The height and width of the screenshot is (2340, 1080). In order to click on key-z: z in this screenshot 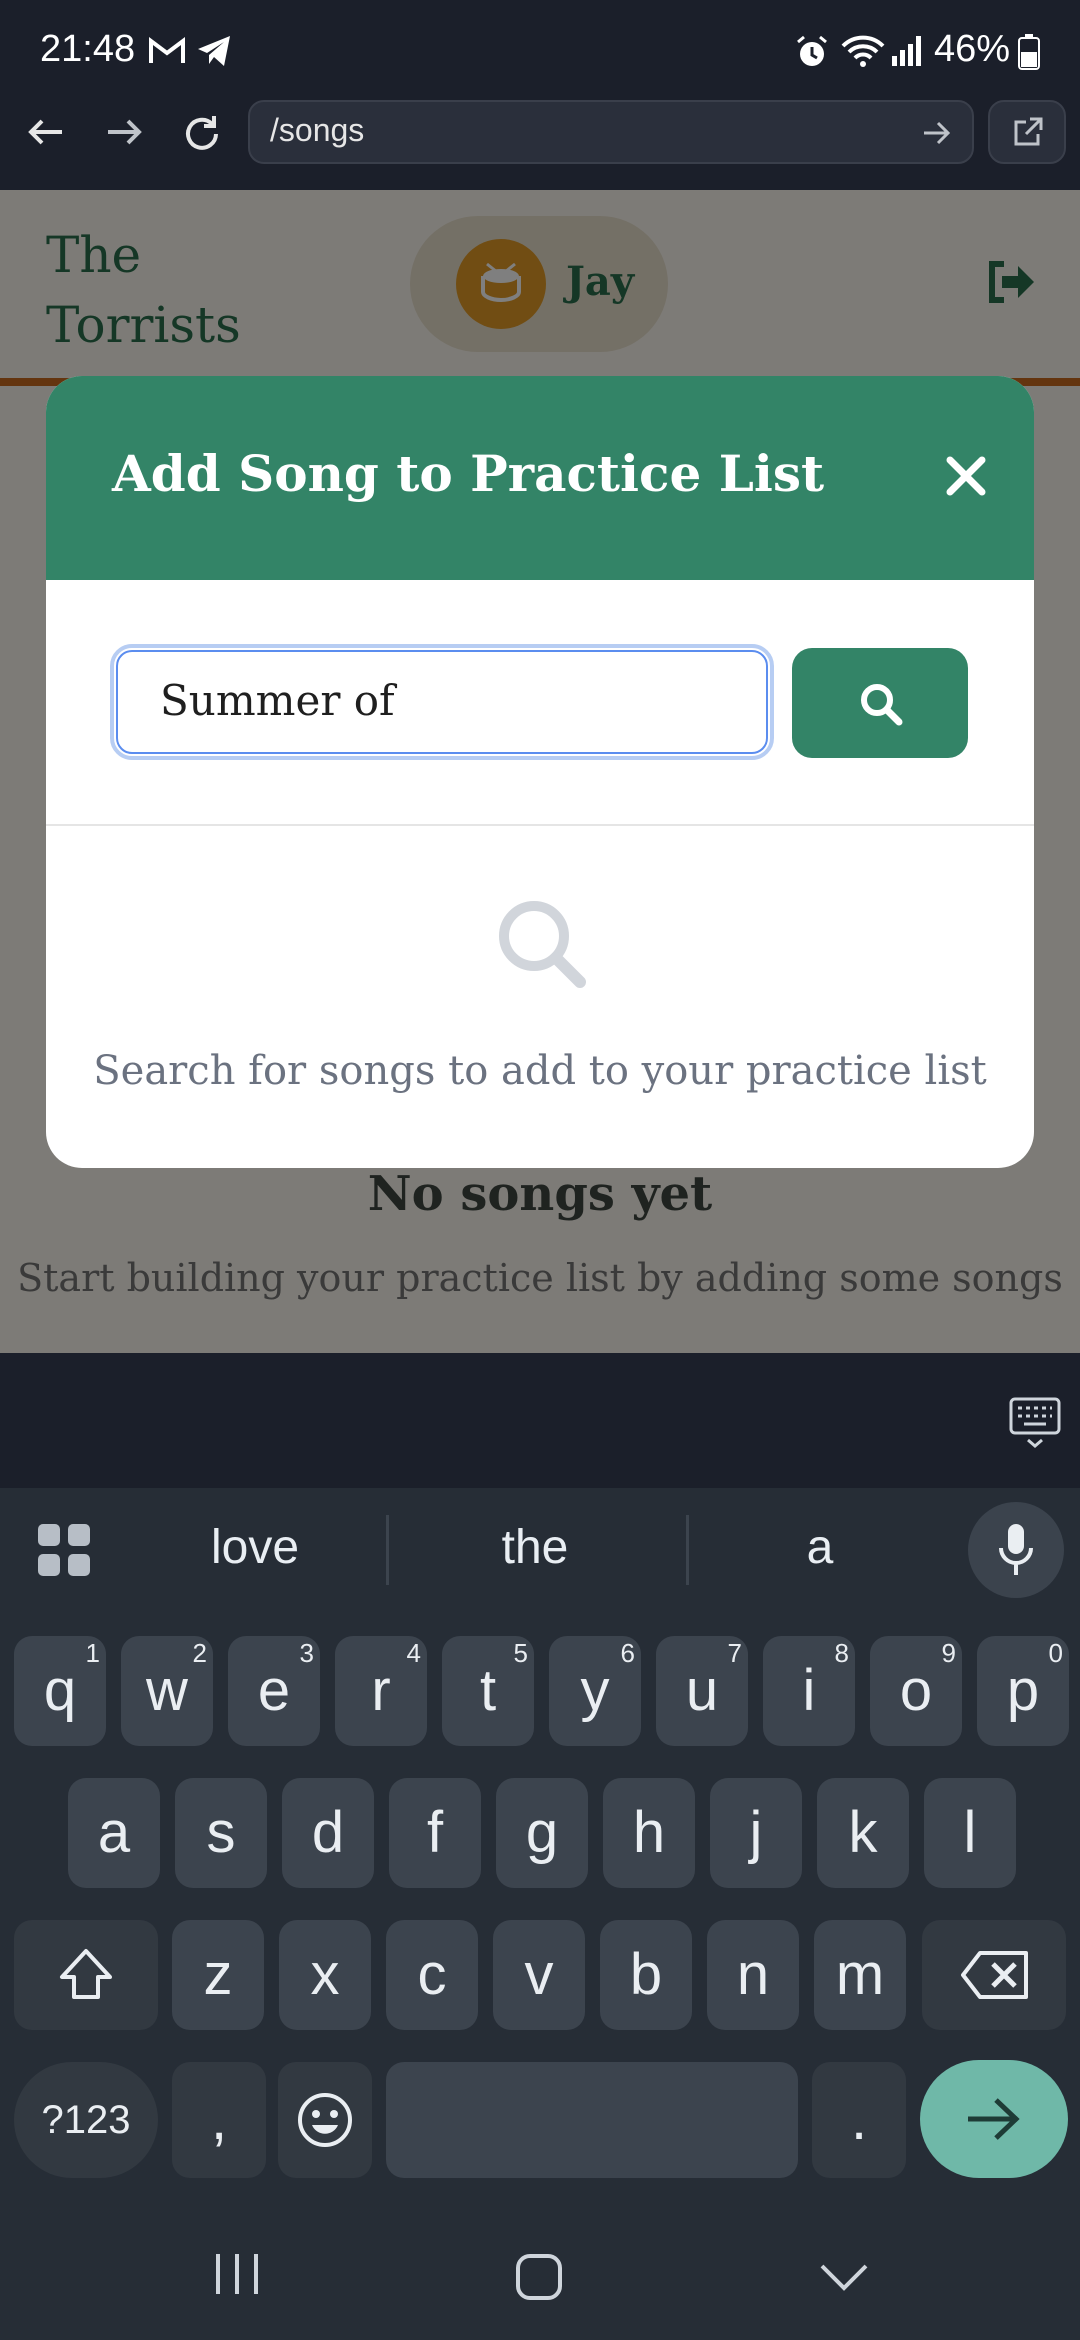, I will do `click(218, 1975)`.